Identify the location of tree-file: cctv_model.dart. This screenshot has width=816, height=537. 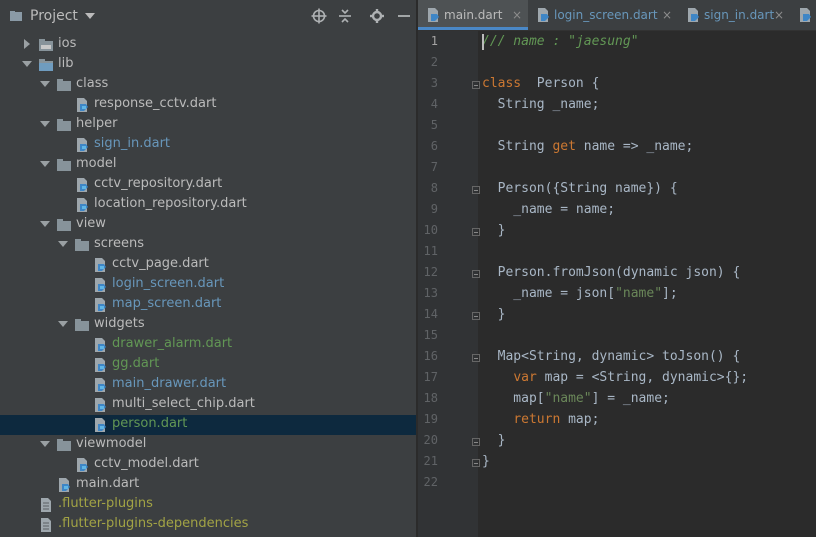
(208, 465).